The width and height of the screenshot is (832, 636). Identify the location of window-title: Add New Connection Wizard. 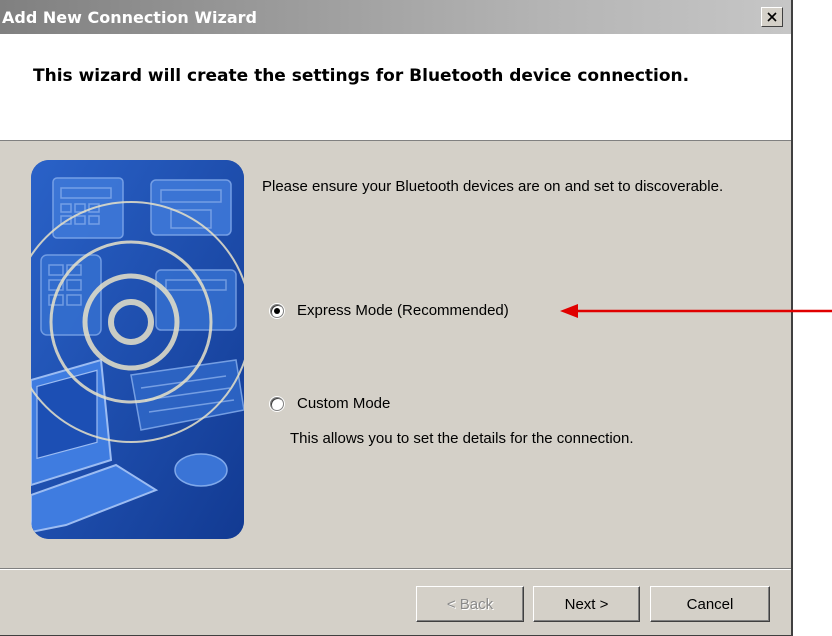
(129, 17).